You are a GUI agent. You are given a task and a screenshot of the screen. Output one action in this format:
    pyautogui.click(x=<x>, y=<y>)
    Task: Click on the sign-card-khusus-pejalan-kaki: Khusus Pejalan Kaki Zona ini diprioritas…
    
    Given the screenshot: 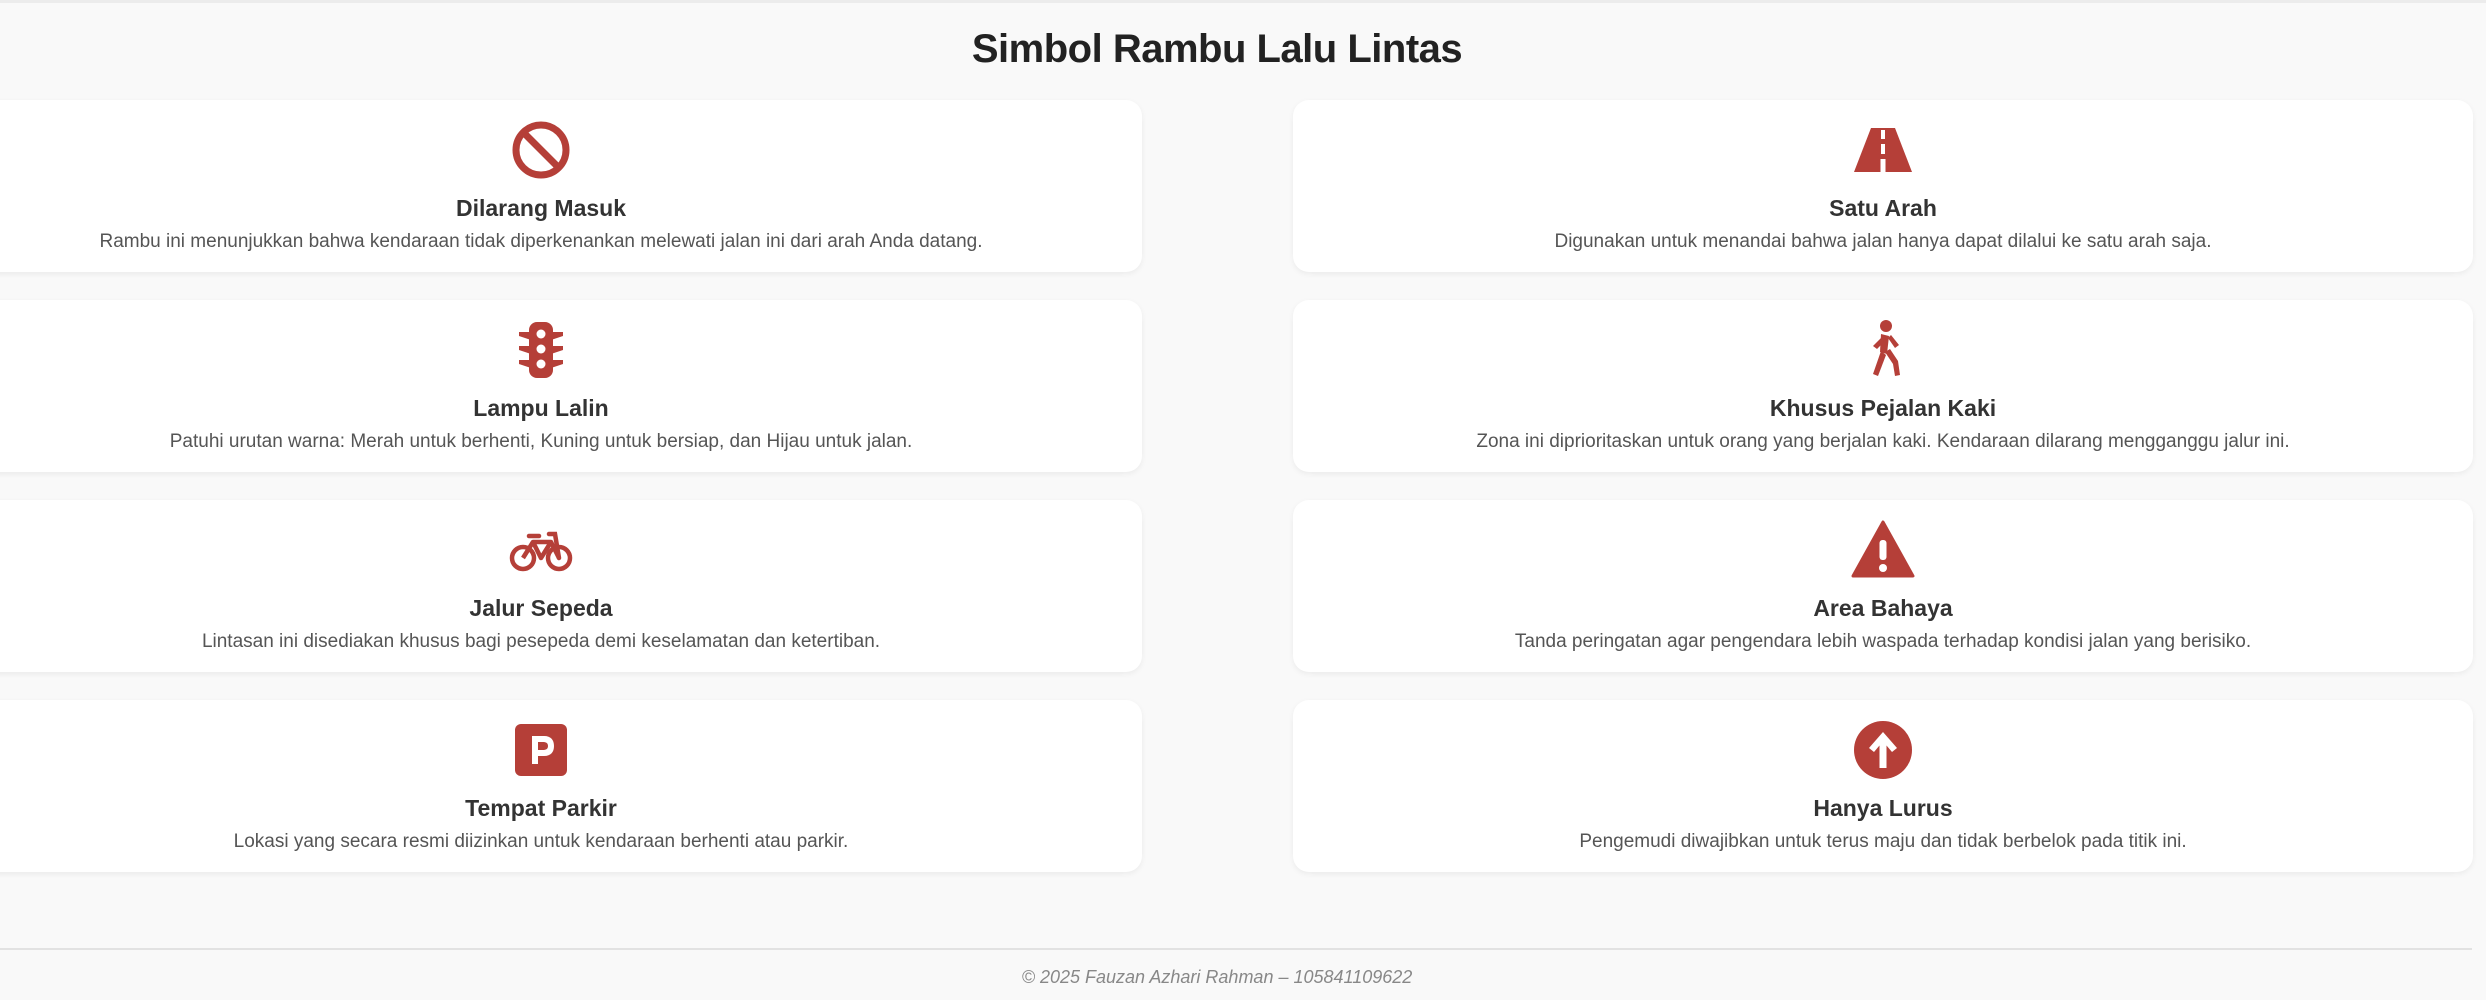 What is the action you would take?
    pyautogui.click(x=1883, y=386)
    